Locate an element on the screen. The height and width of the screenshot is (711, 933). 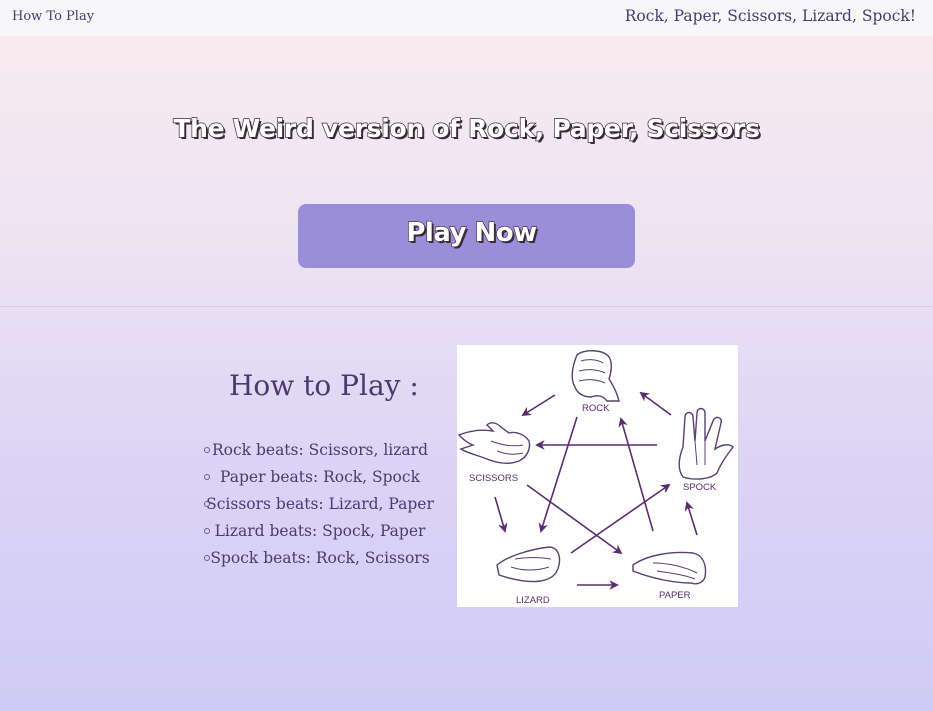
rules-diagram-image: ROCK SPOCK PAPER LIZARD SCISSORS is located at coordinates (597, 476).